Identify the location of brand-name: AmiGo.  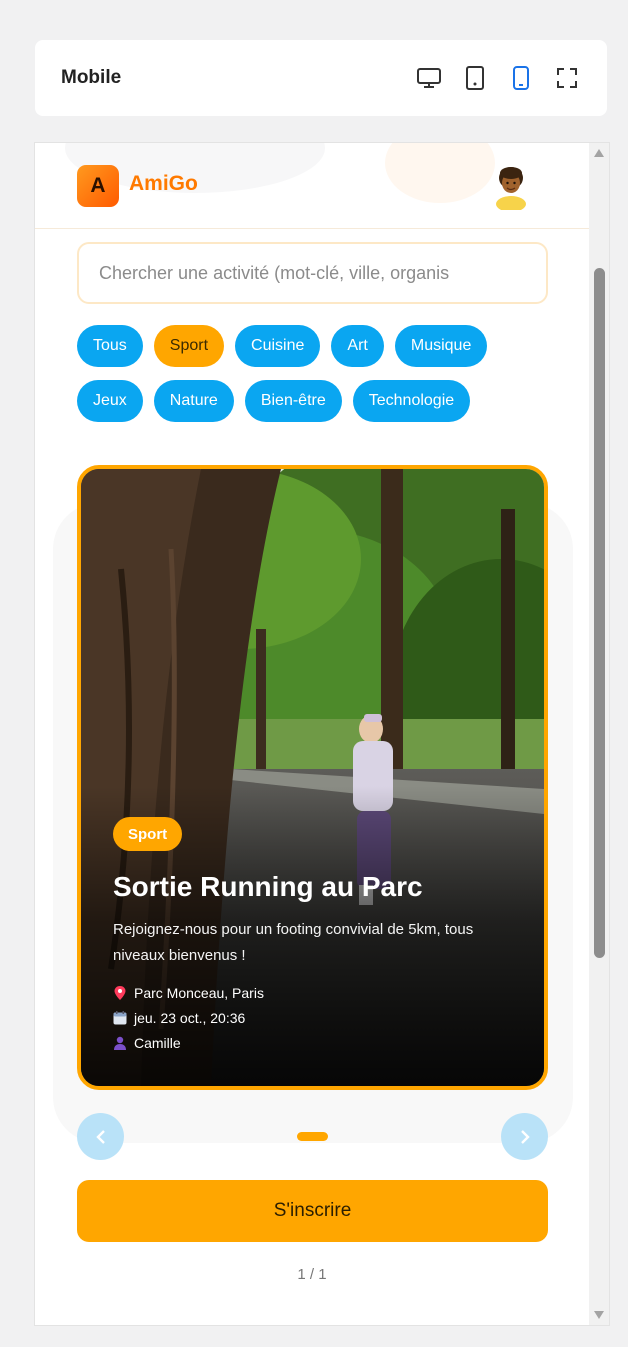
(163, 184).